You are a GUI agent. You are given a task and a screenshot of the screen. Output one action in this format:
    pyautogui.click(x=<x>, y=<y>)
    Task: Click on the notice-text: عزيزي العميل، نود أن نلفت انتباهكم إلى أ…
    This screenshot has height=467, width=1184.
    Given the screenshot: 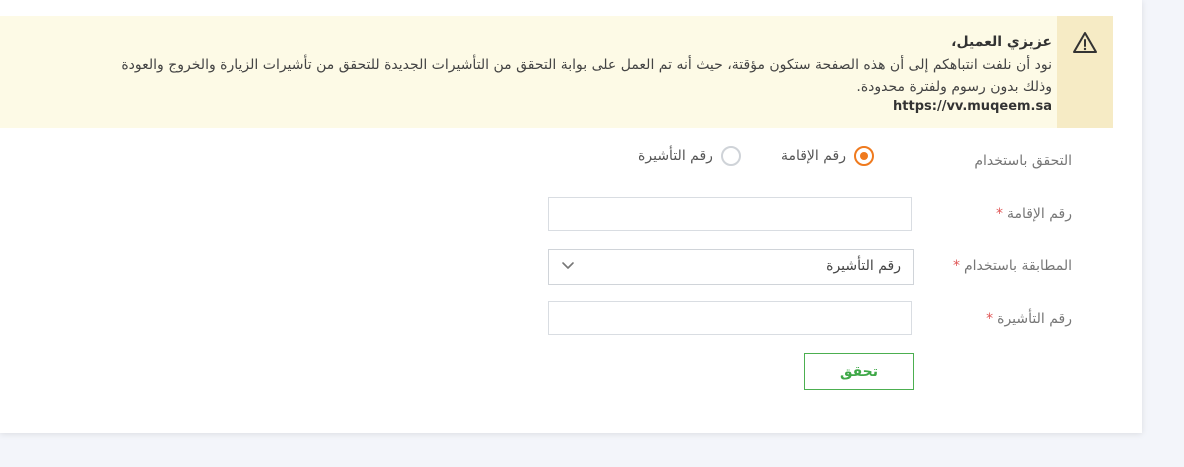 What is the action you would take?
    pyautogui.click(x=586, y=73)
    